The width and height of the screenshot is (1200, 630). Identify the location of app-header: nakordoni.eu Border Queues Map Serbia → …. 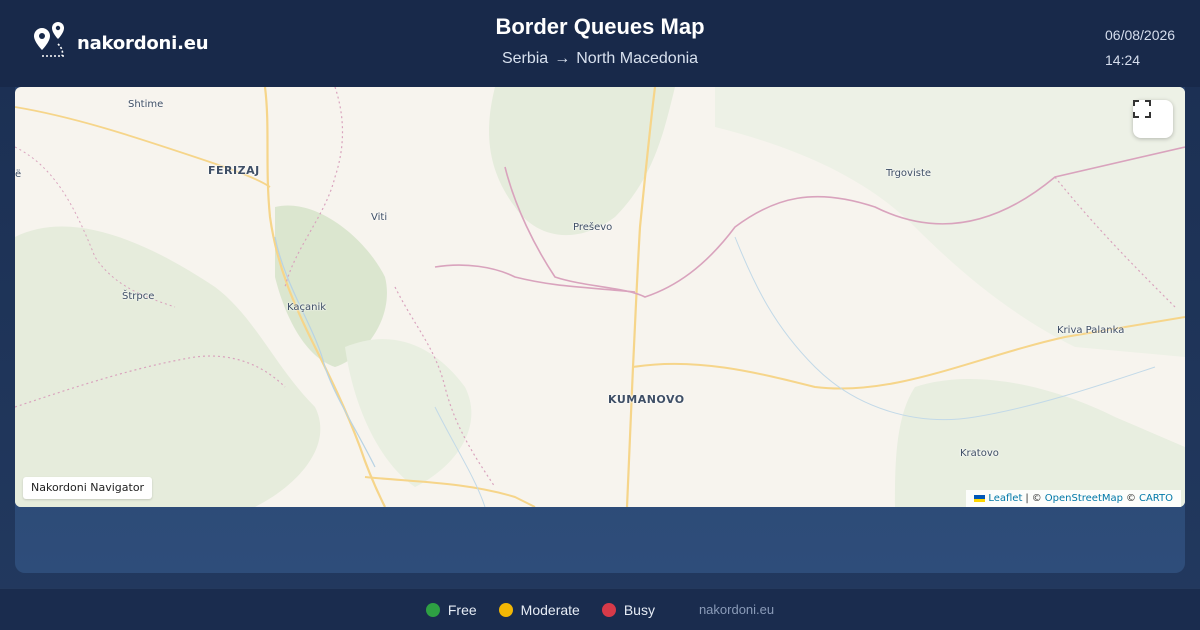
(600, 43).